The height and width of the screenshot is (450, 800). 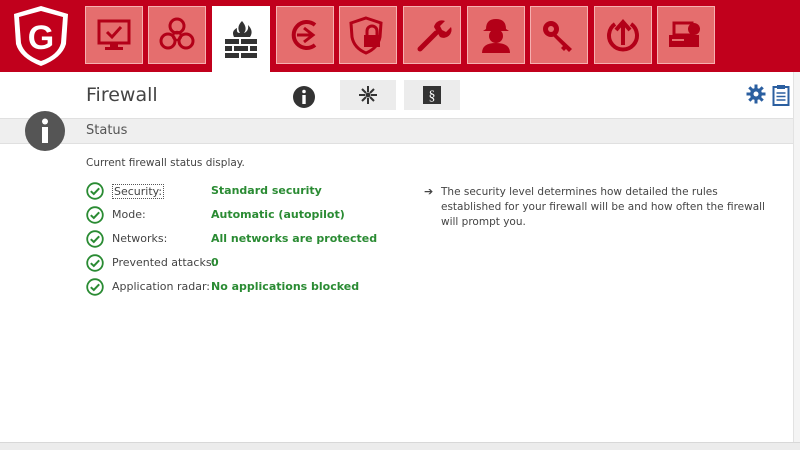 I want to click on scrollbar-track, so click(x=796, y=257).